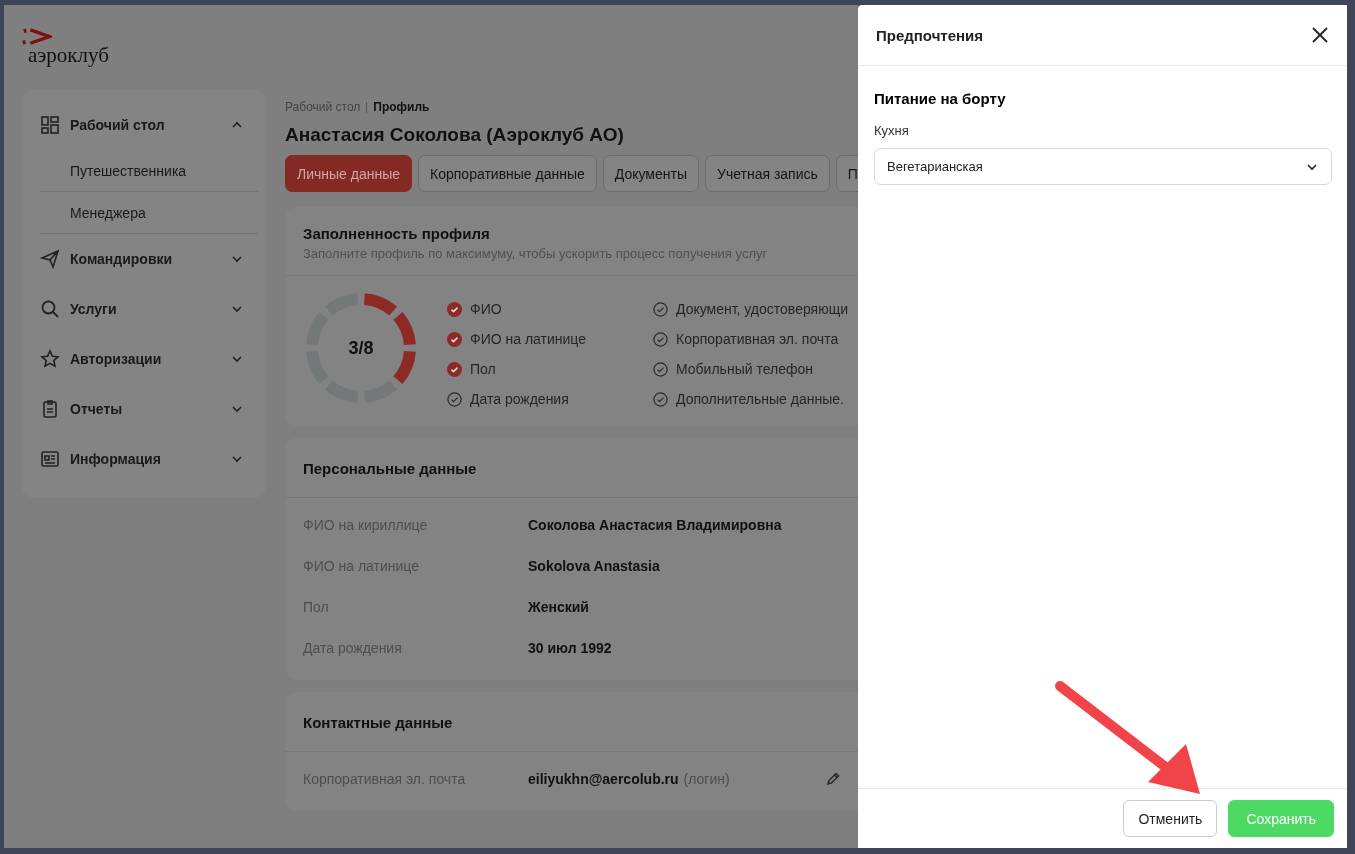 This screenshot has height=854, width=1355. What do you see at coordinates (483, 369) in the screenshot?
I see `checklist-label: Пол` at bounding box center [483, 369].